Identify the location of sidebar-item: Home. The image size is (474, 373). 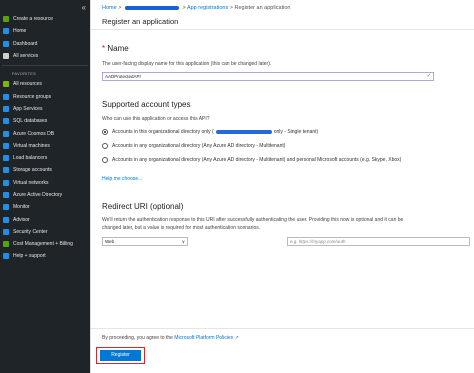
(45, 31).